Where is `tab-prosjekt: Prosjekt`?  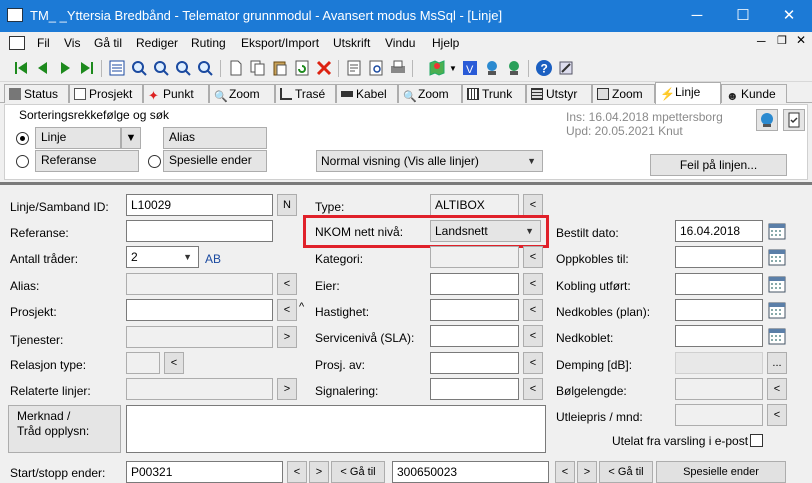
tab-prosjekt: Prosjekt is located at coordinates (106, 93).